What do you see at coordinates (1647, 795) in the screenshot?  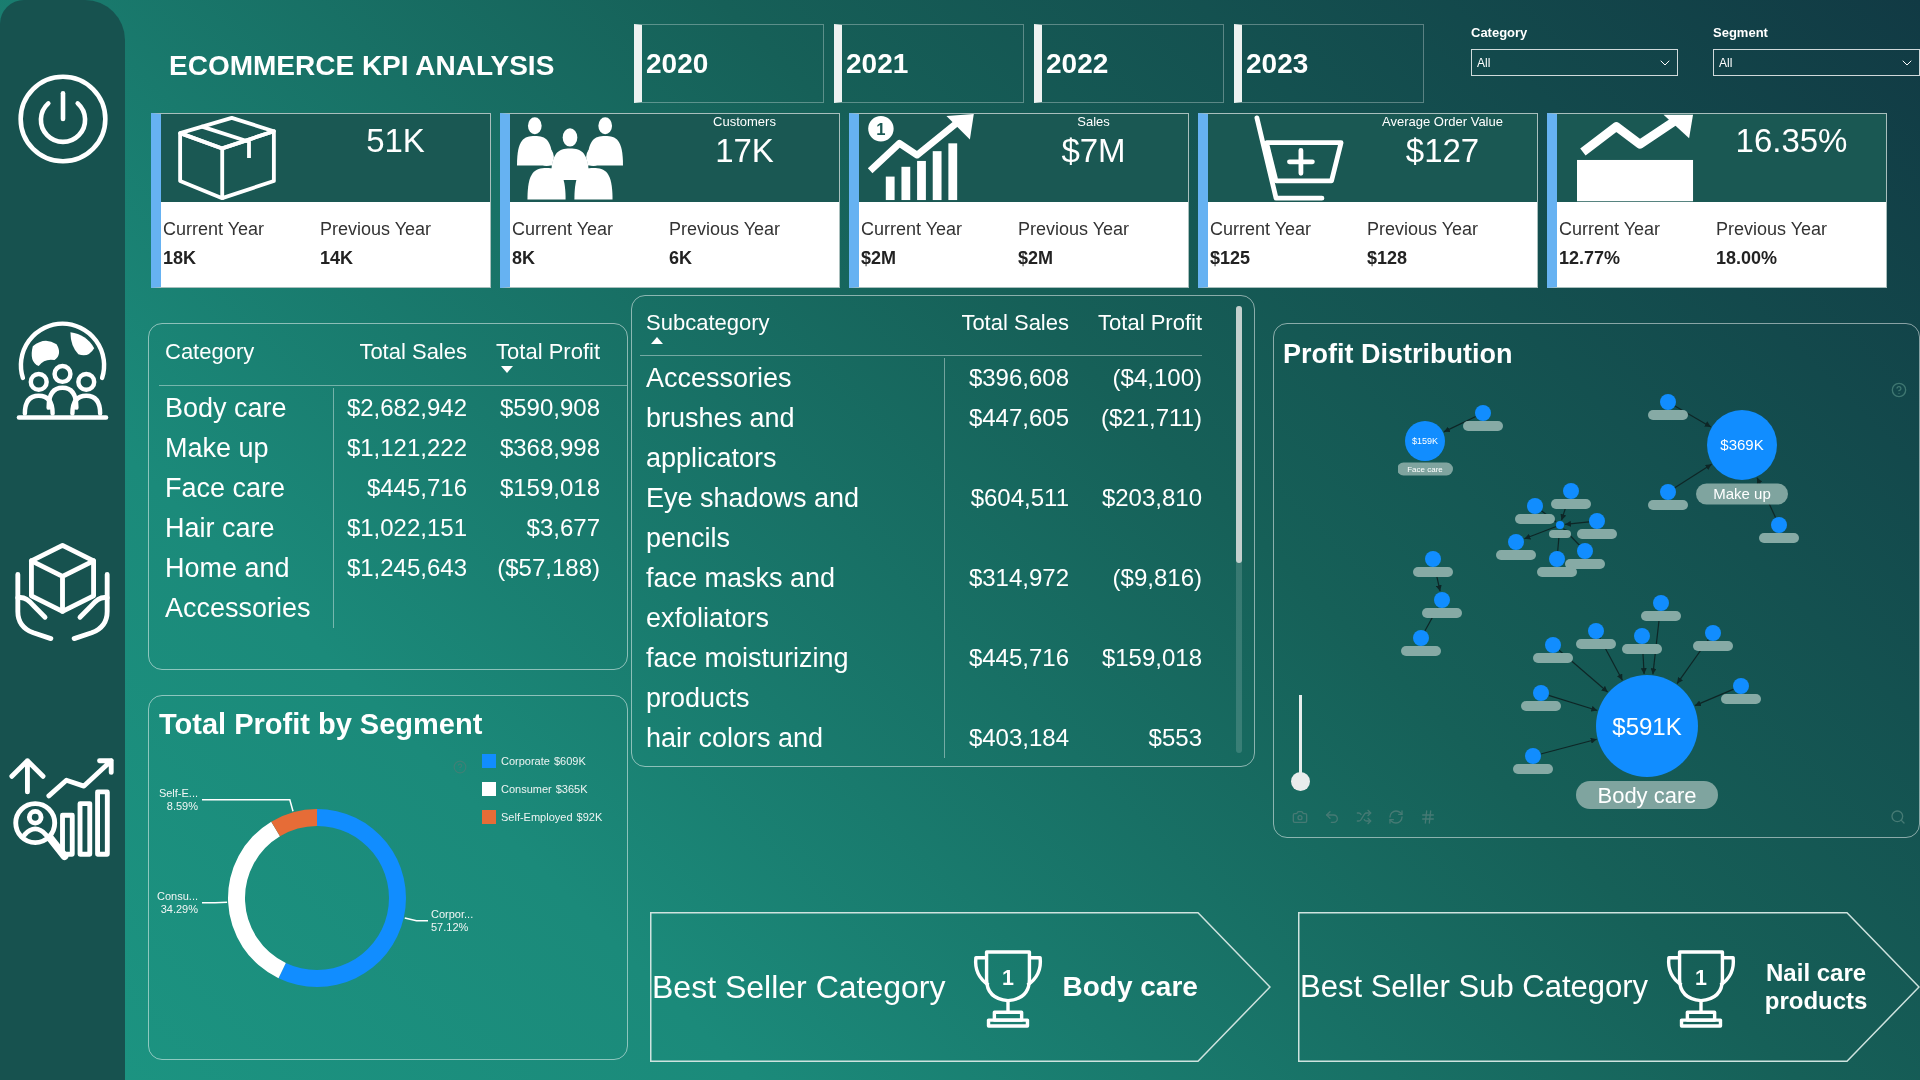 I see `node-label: Body care` at bounding box center [1647, 795].